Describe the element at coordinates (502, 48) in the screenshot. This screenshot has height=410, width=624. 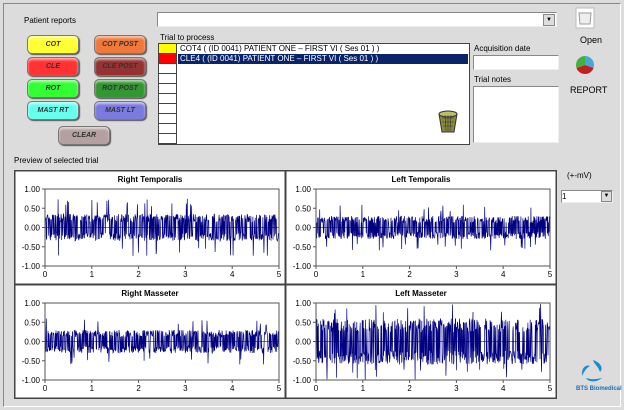
I see `acquisition-date-label: Acquisition date` at that location.